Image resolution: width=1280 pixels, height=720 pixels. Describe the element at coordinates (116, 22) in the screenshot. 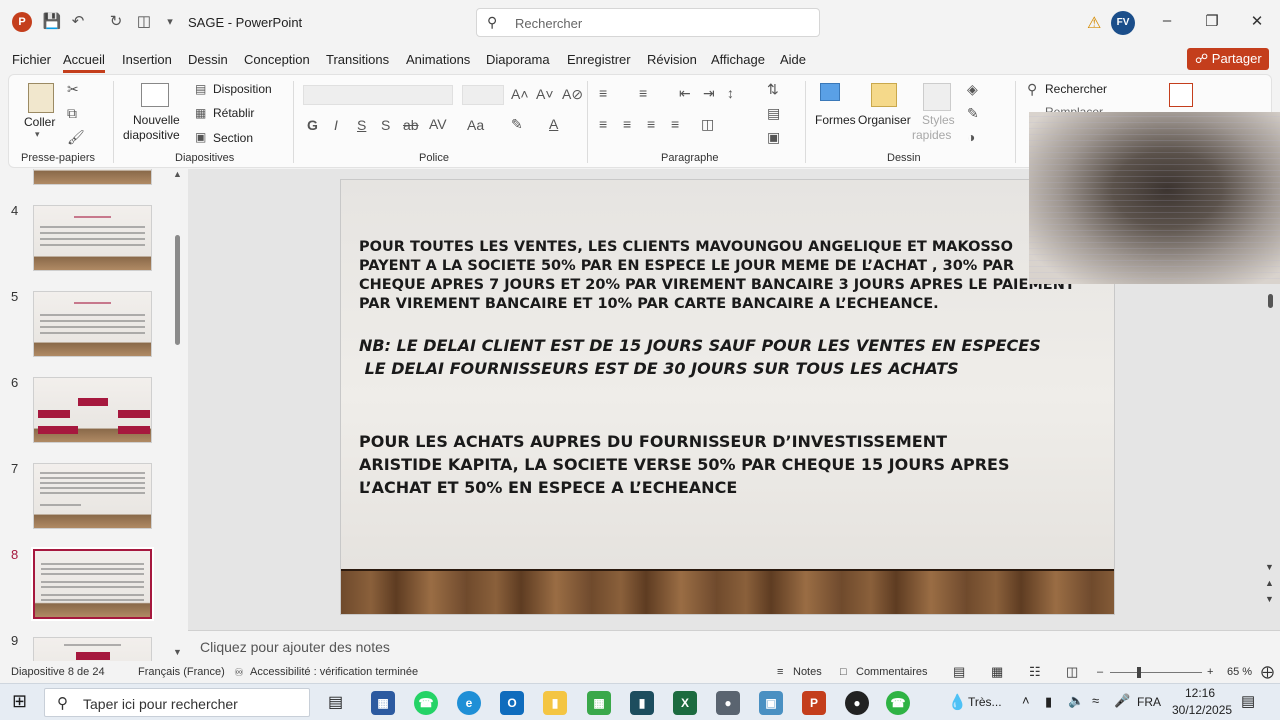

I see `redo-icon: ↻` at that location.